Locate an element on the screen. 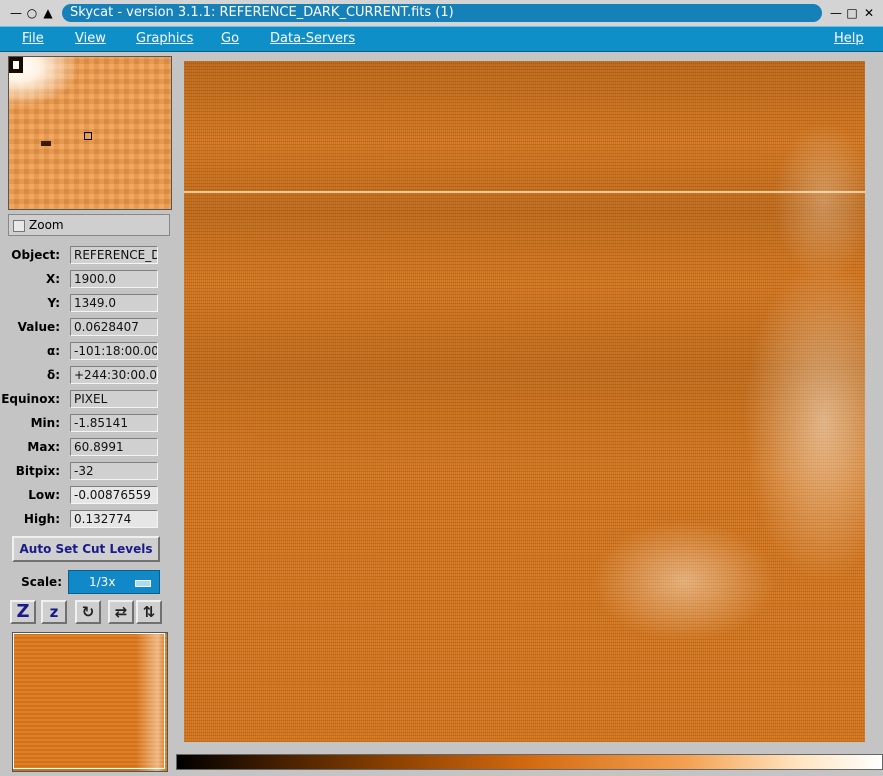 The image size is (883, 776). window-menu-icon: — is located at coordinates (16, 13).